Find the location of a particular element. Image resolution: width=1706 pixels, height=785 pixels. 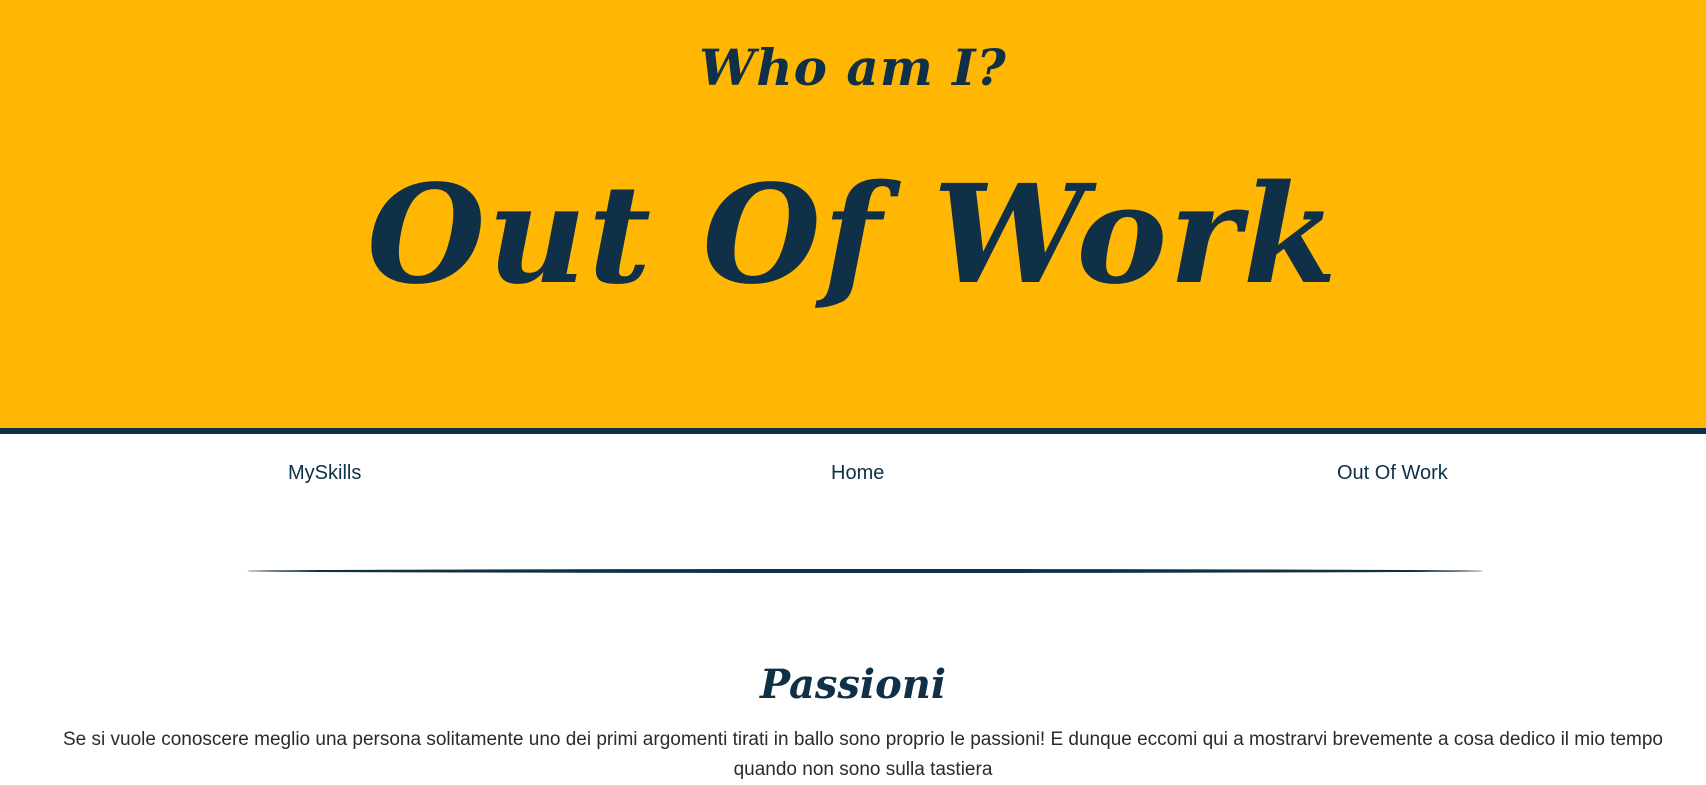

section-title: Passioni is located at coordinates (853, 685).